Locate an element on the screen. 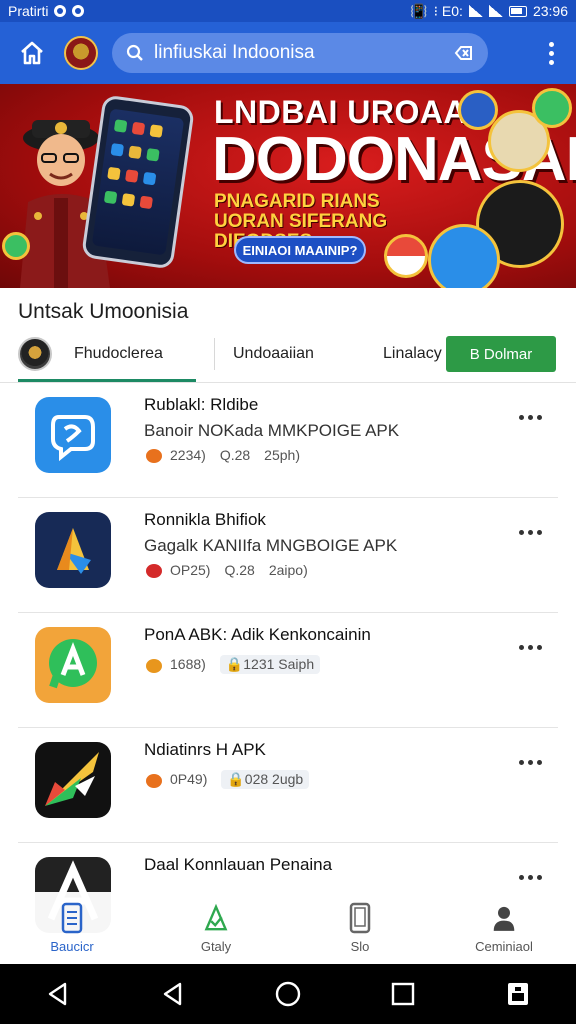 The height and width of the screenshot is (1024, 576). back-button is located at coordinates (58, 994).